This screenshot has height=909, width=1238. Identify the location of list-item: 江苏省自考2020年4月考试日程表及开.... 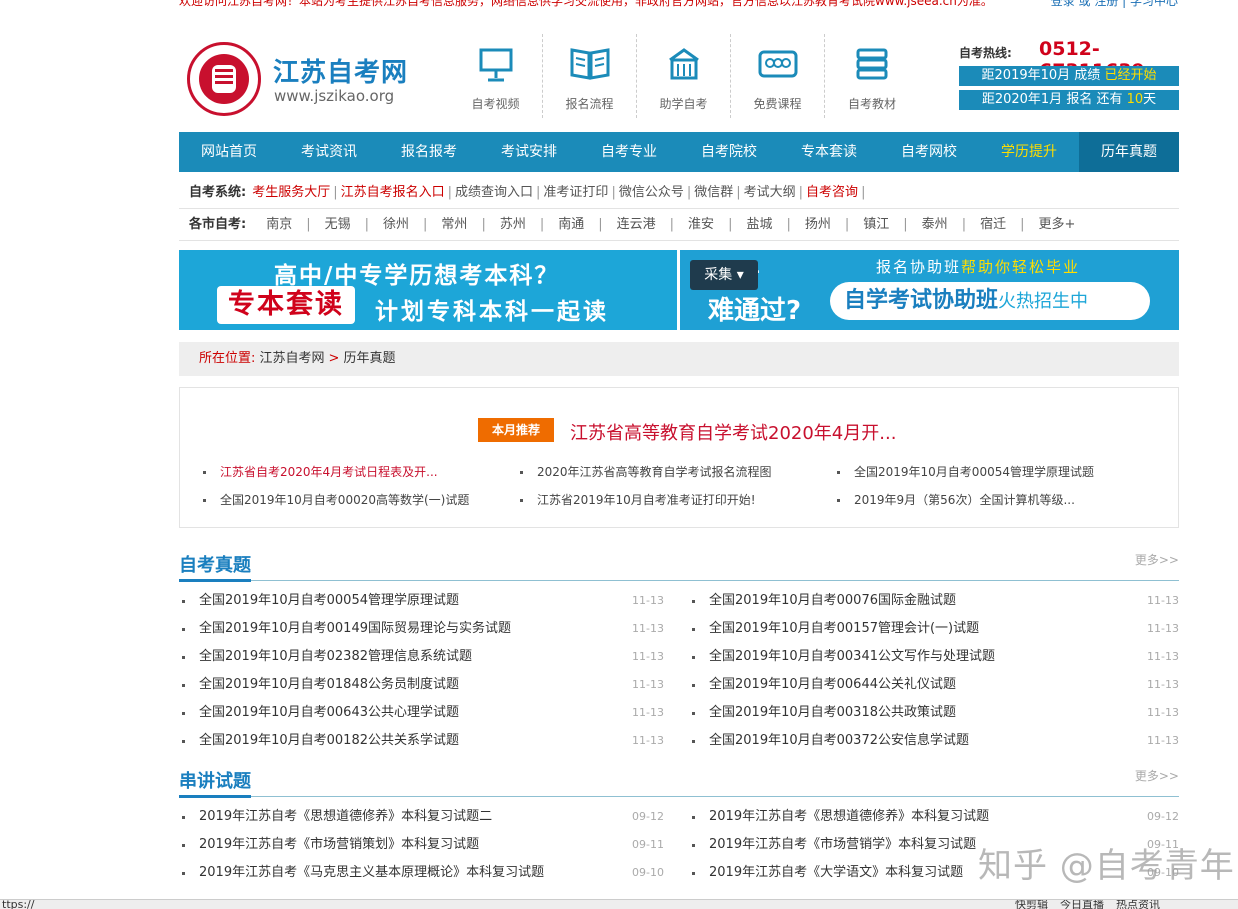
(358, 476).